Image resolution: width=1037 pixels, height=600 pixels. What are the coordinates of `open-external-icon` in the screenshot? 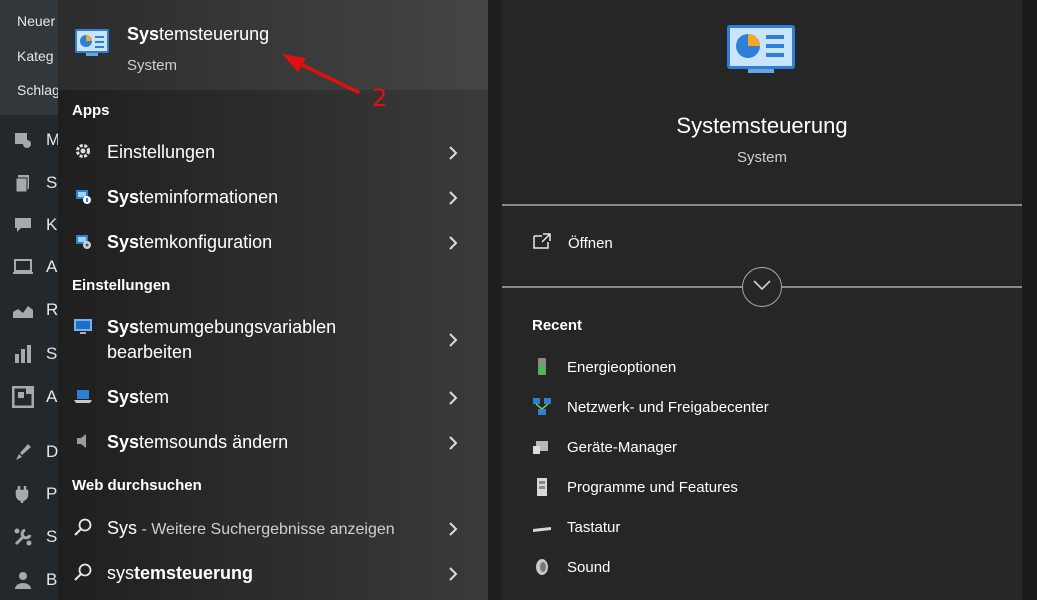 It's located at (542, 243).